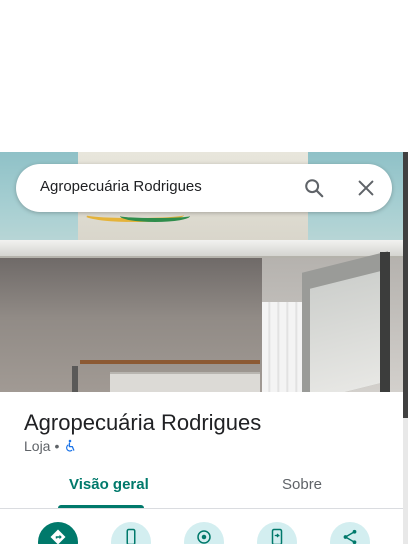  What do you see at coordinates (204, 537) in the screenshot?
I see `nearby-icon` at bounding box center [204, 537].